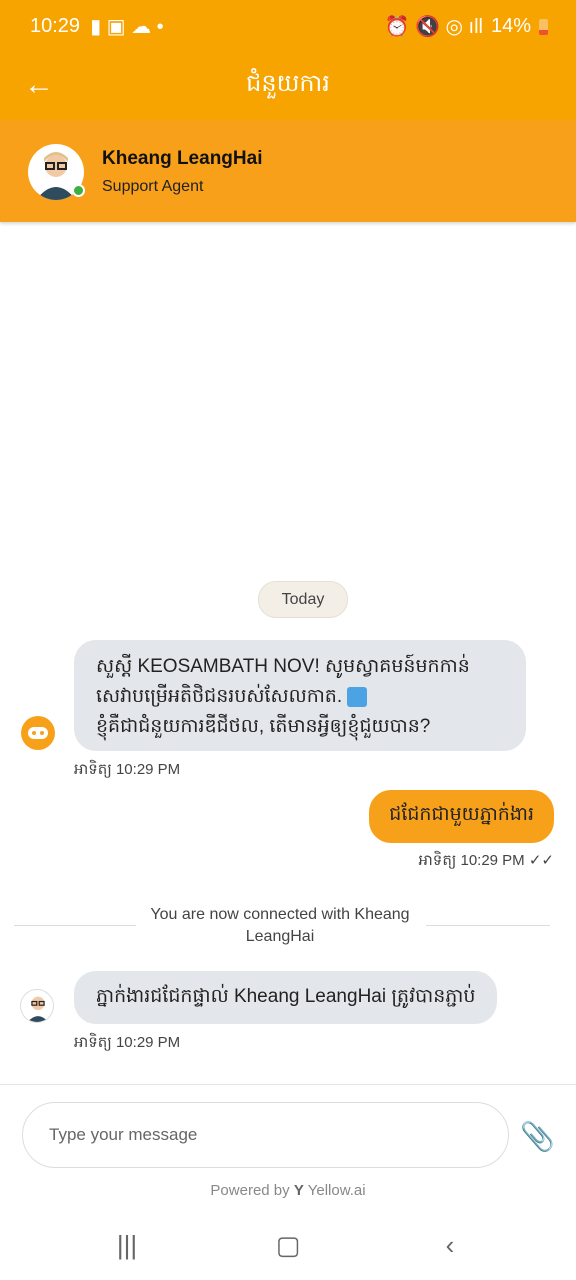 The image size is (576, 1280). What do you see at coordinates (433, 27) in the screenshot?
I see `system-icons: ⏰ 🔇 ◎ ıll` at bounding box center [433, 27].